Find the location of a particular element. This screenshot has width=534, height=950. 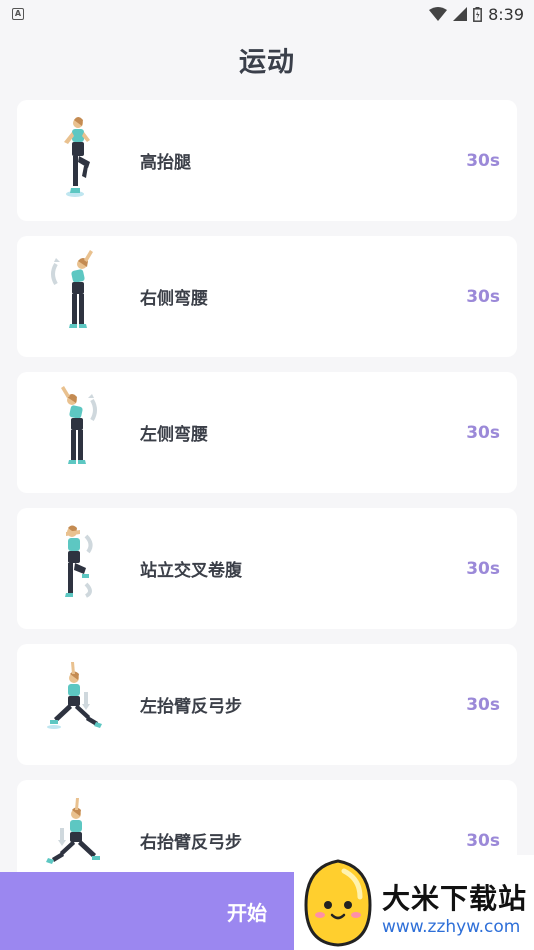

watermark: 大米下载站 www.zzhyw.com is located at coordinates (414, 902).